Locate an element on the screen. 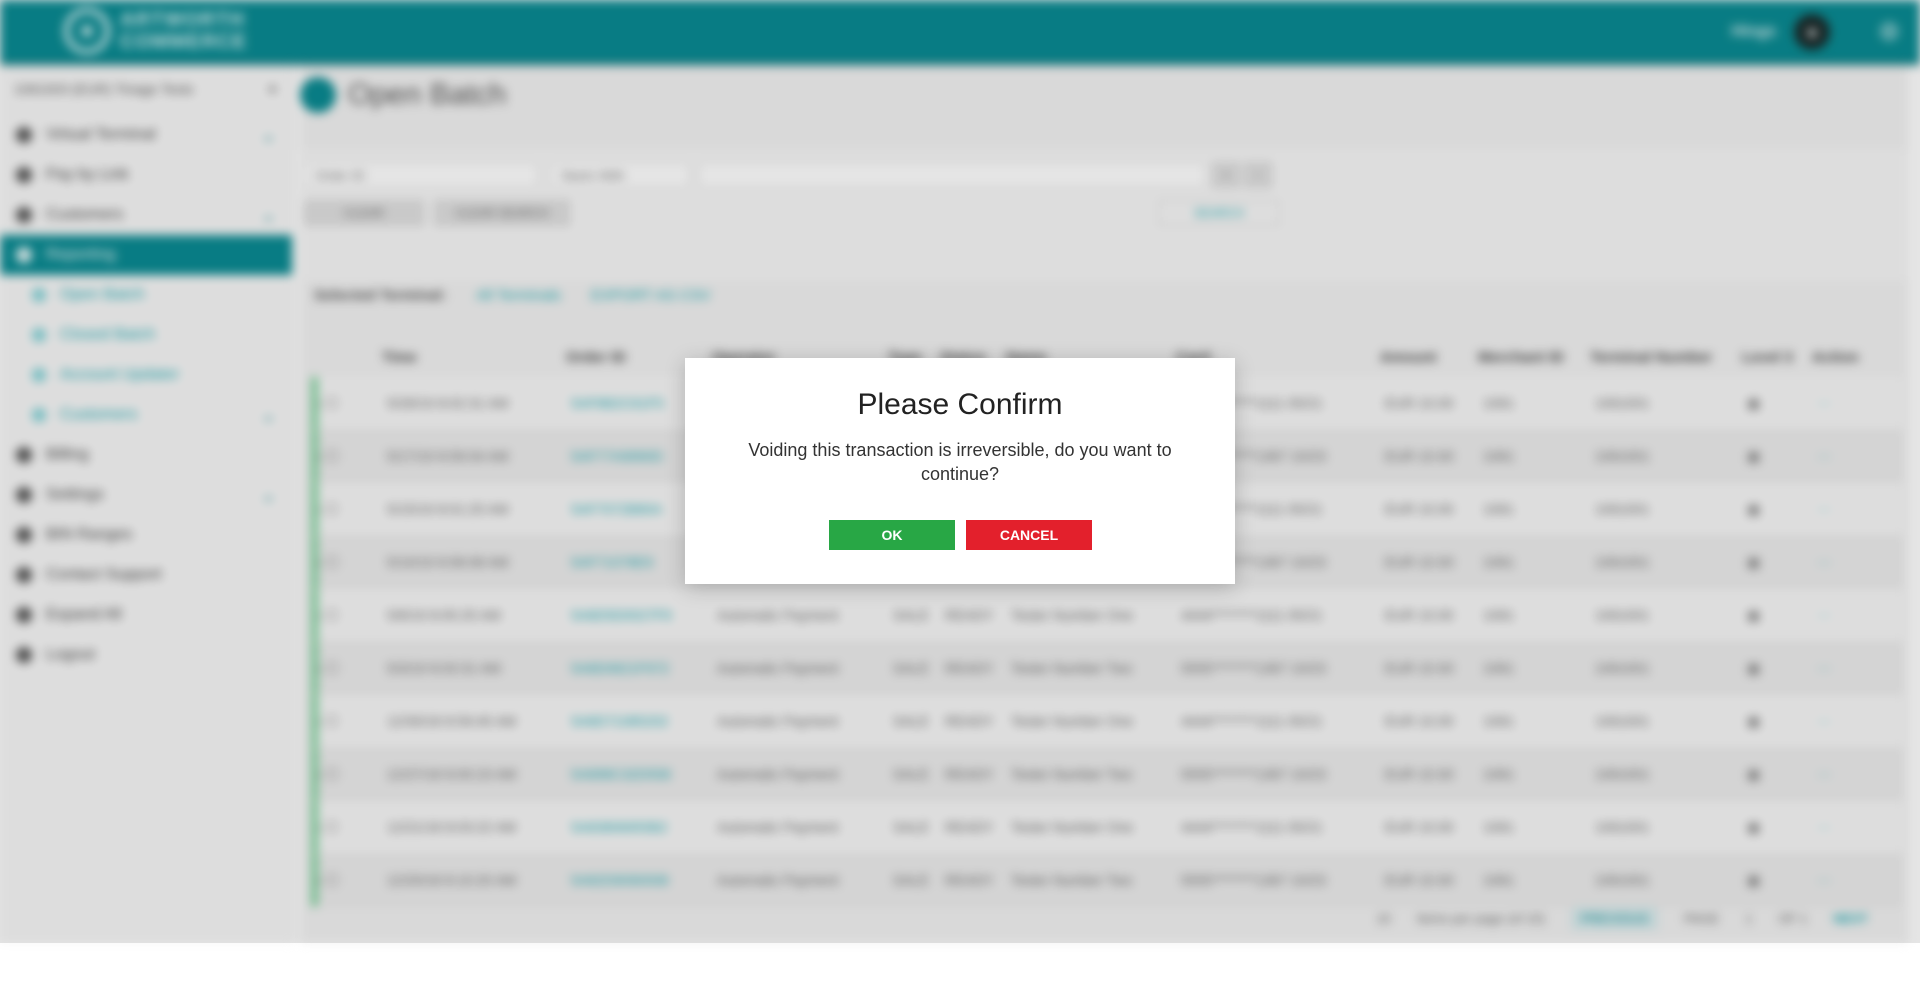  footer-area is located at coordinates (960, 974).